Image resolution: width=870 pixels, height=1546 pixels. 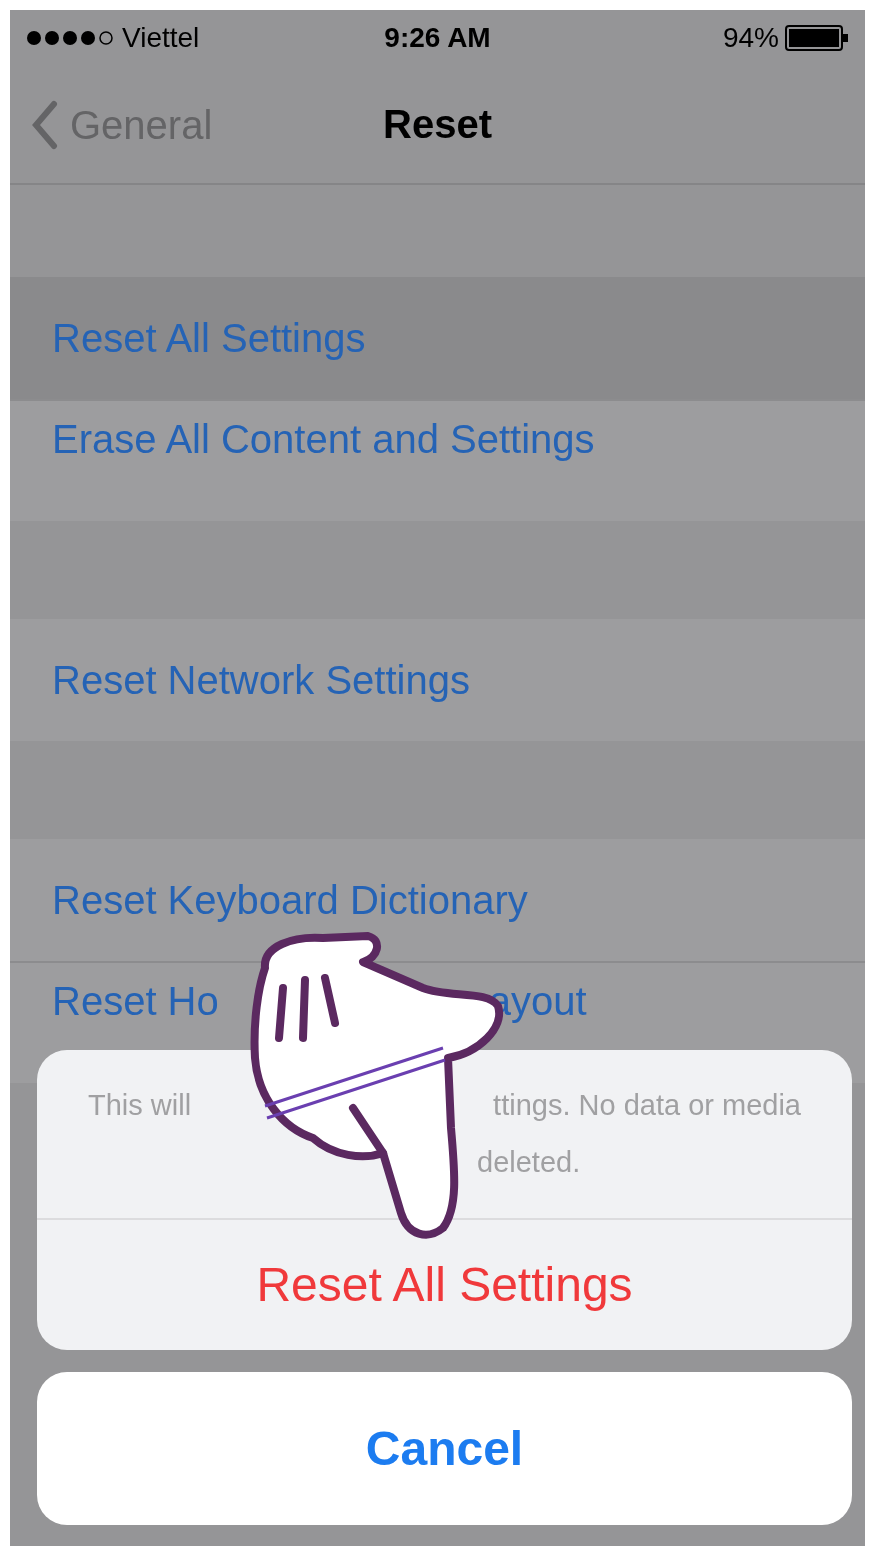 I want to click on alert-message: This will, so click(x=140, y=1105).